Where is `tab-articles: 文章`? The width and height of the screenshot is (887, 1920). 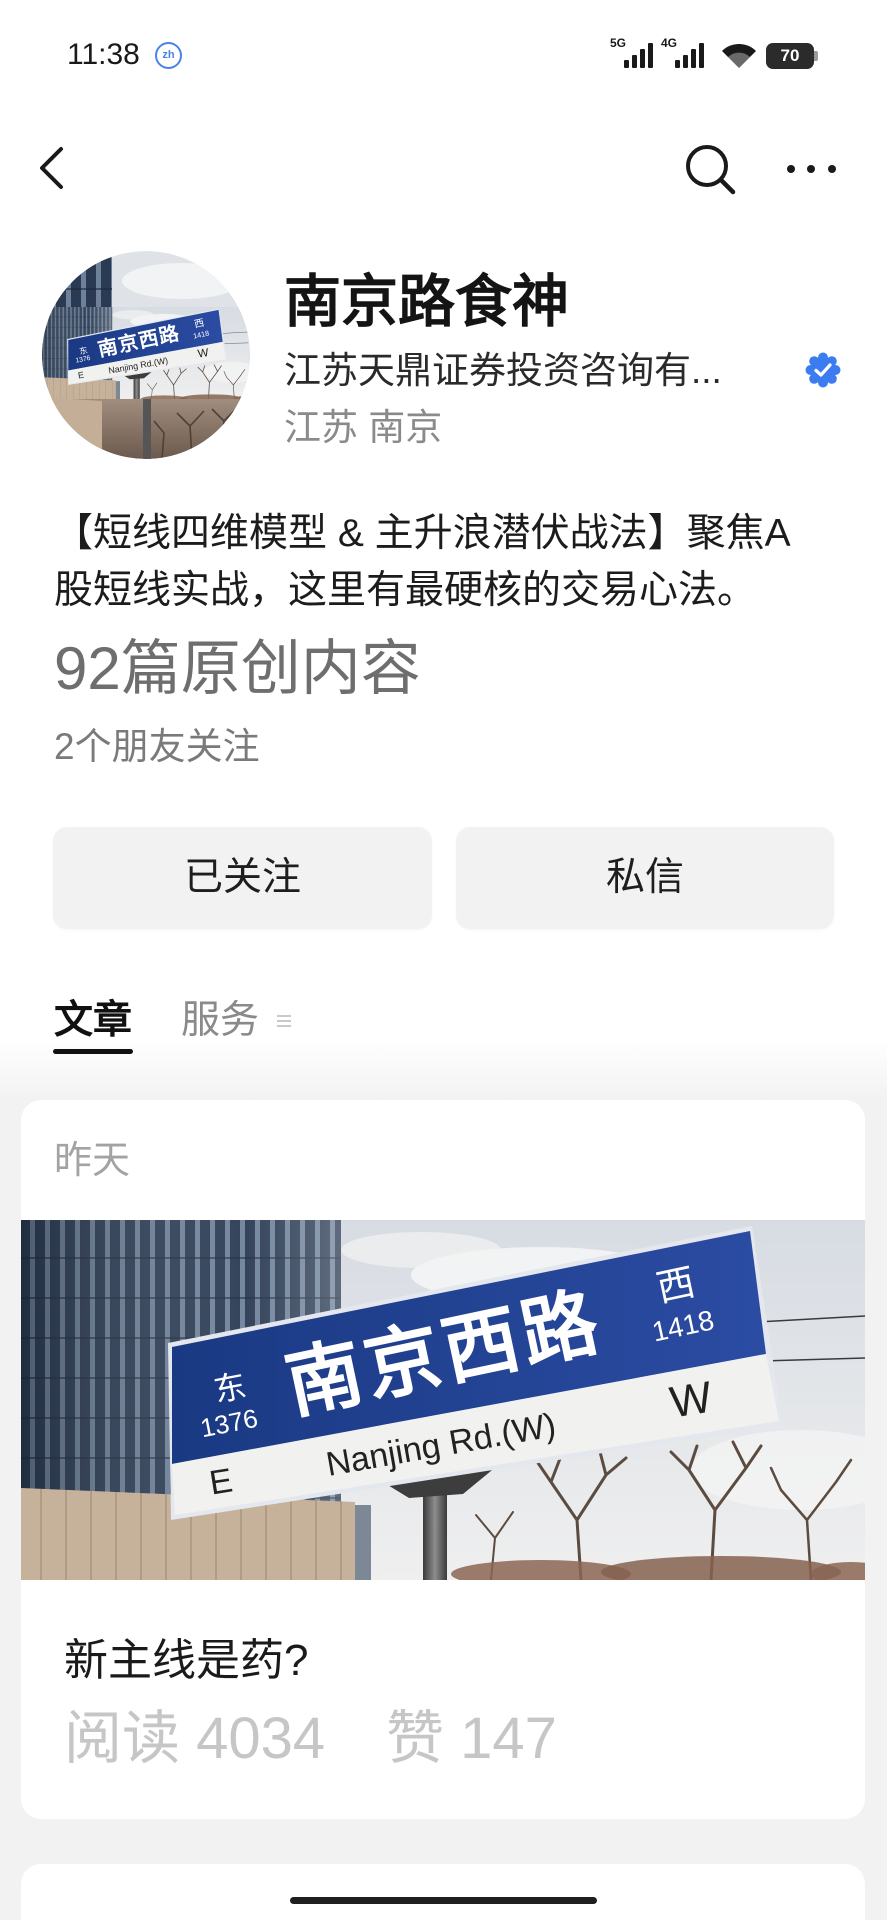 tab-articles: 文章 is located at coordinates (93, 1020).